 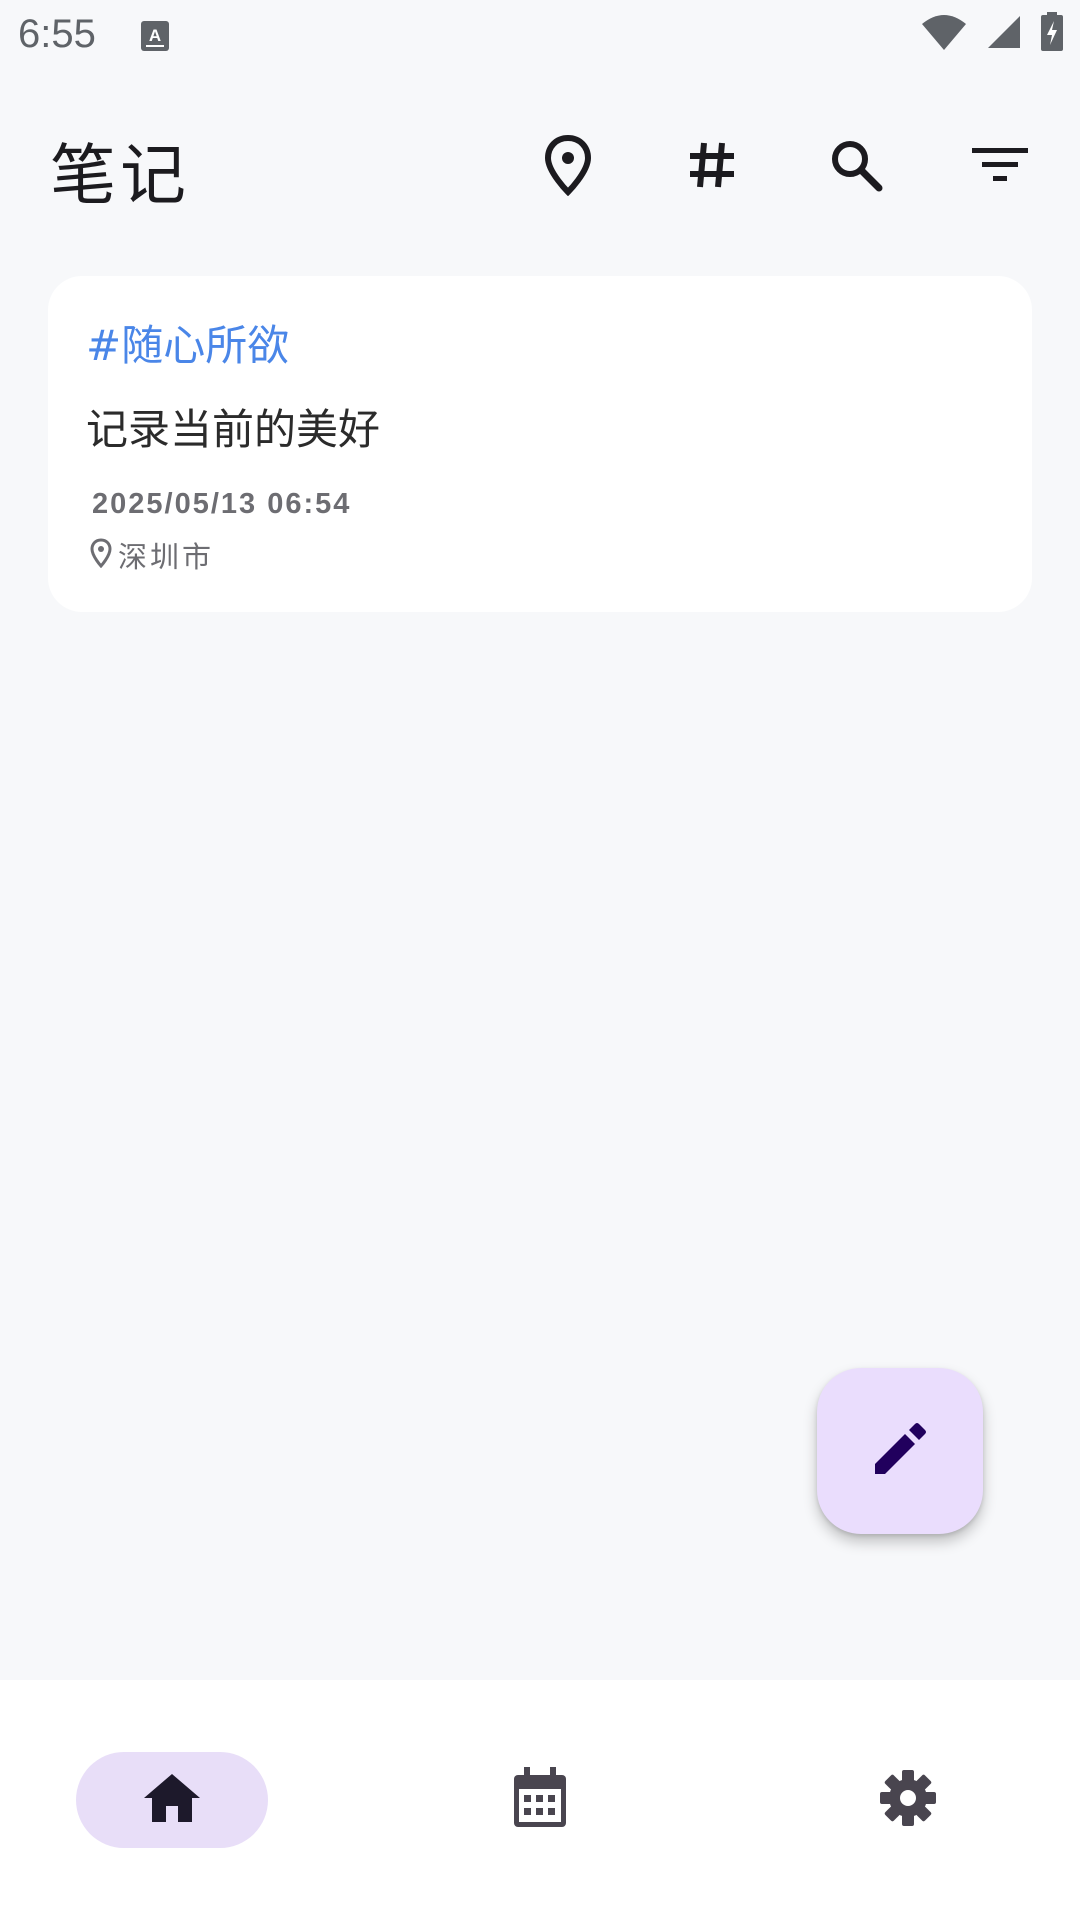 I want to click on location-filter-button, so click(x=568, y=167).